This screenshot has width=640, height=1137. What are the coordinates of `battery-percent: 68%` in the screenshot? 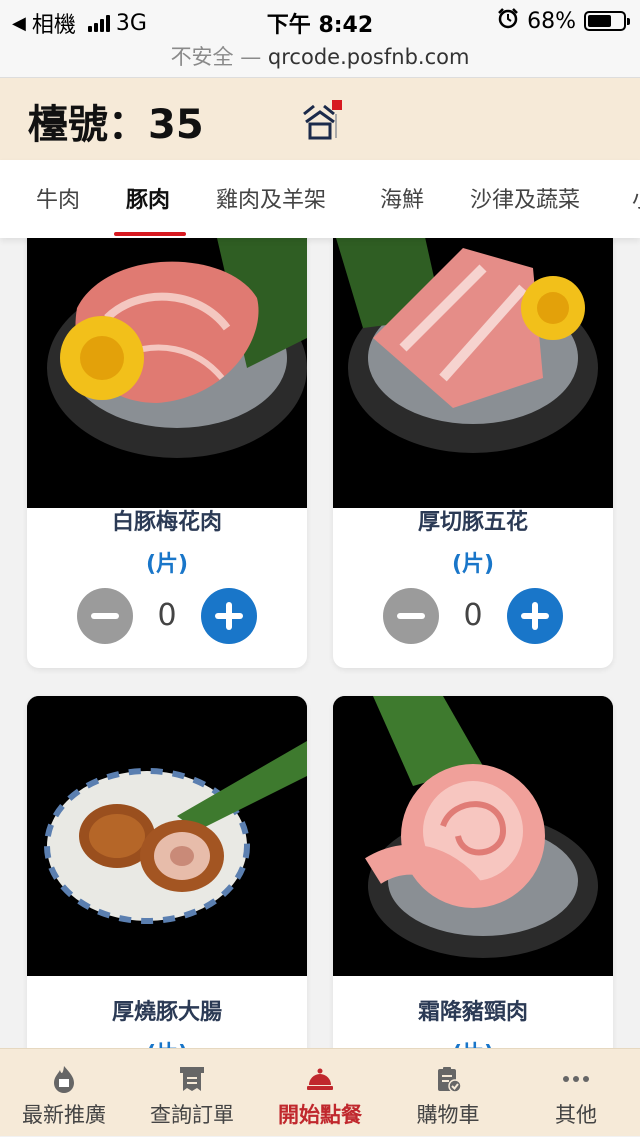 It's located at (551, 21).